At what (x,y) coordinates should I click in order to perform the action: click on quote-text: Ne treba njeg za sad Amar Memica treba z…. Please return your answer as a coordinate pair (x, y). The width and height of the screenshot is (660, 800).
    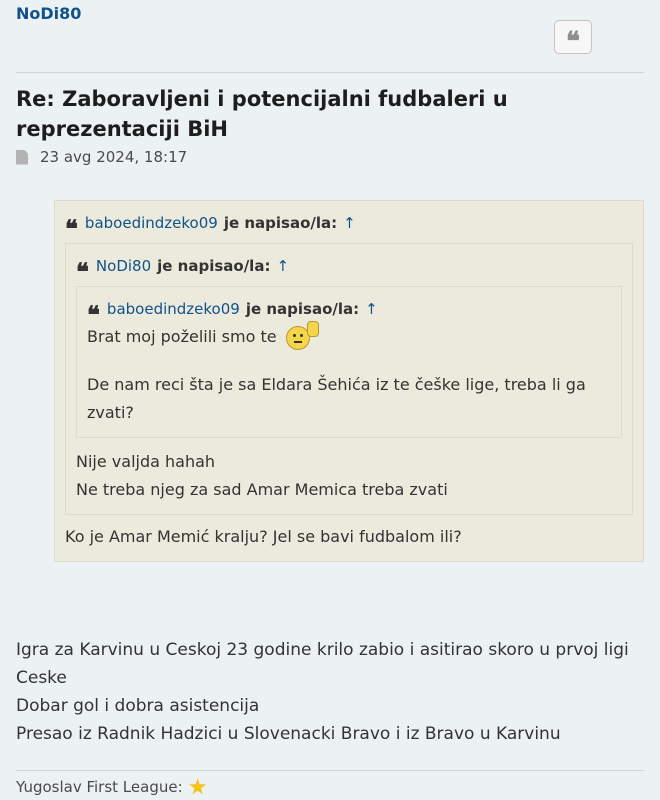
    Looking at the image, I should click on (262, 489).